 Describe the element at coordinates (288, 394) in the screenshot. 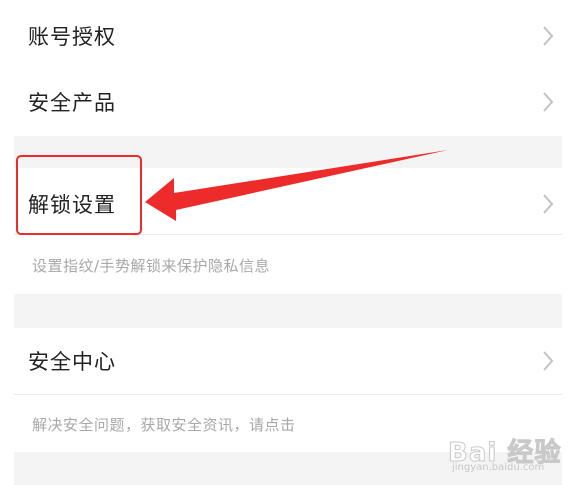

I see `row-divider` at that location.